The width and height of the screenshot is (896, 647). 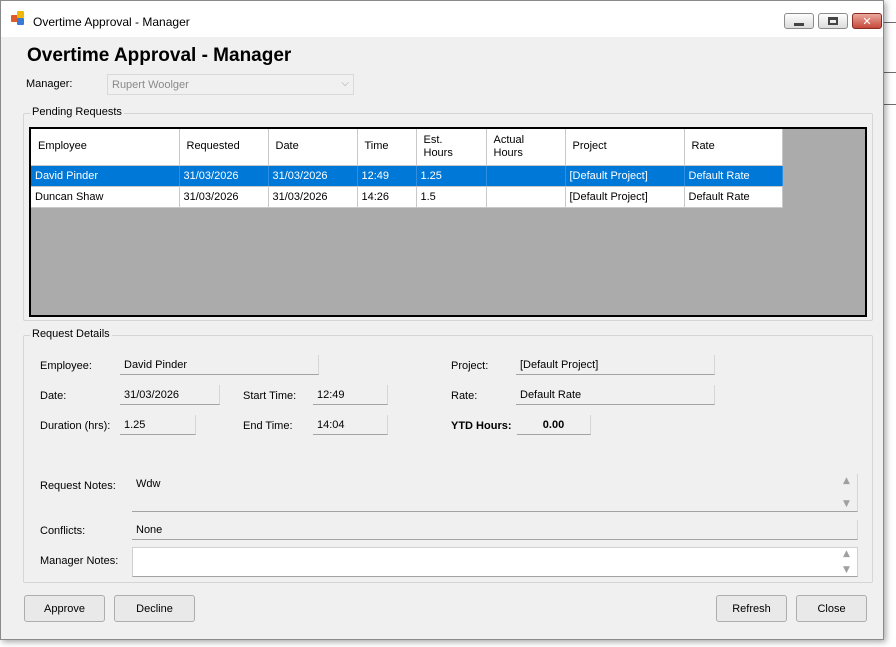 I want to click on table-cell: Duncan Shaw, so click(x=105, y=197).